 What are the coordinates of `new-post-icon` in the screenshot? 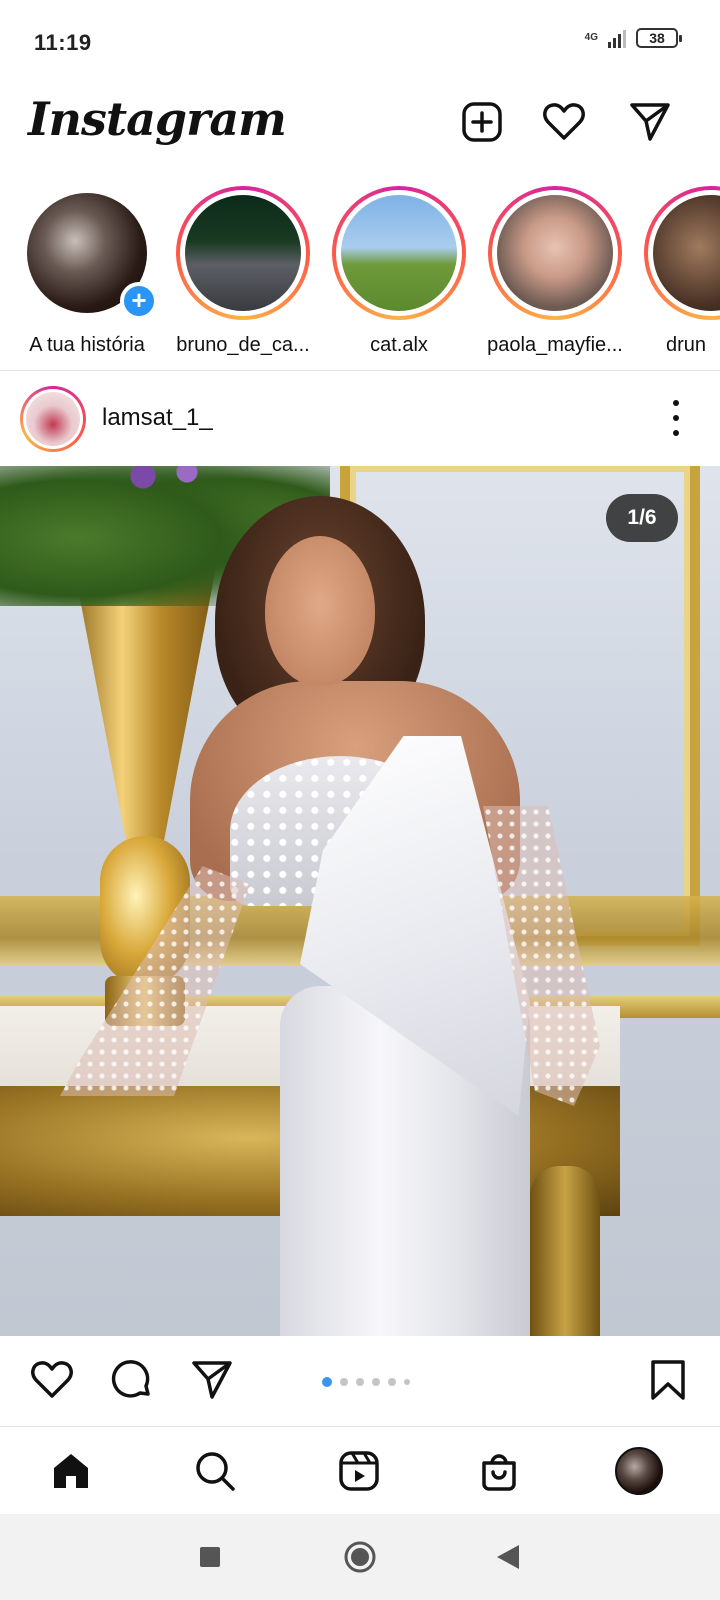 It's located at (482, 122).